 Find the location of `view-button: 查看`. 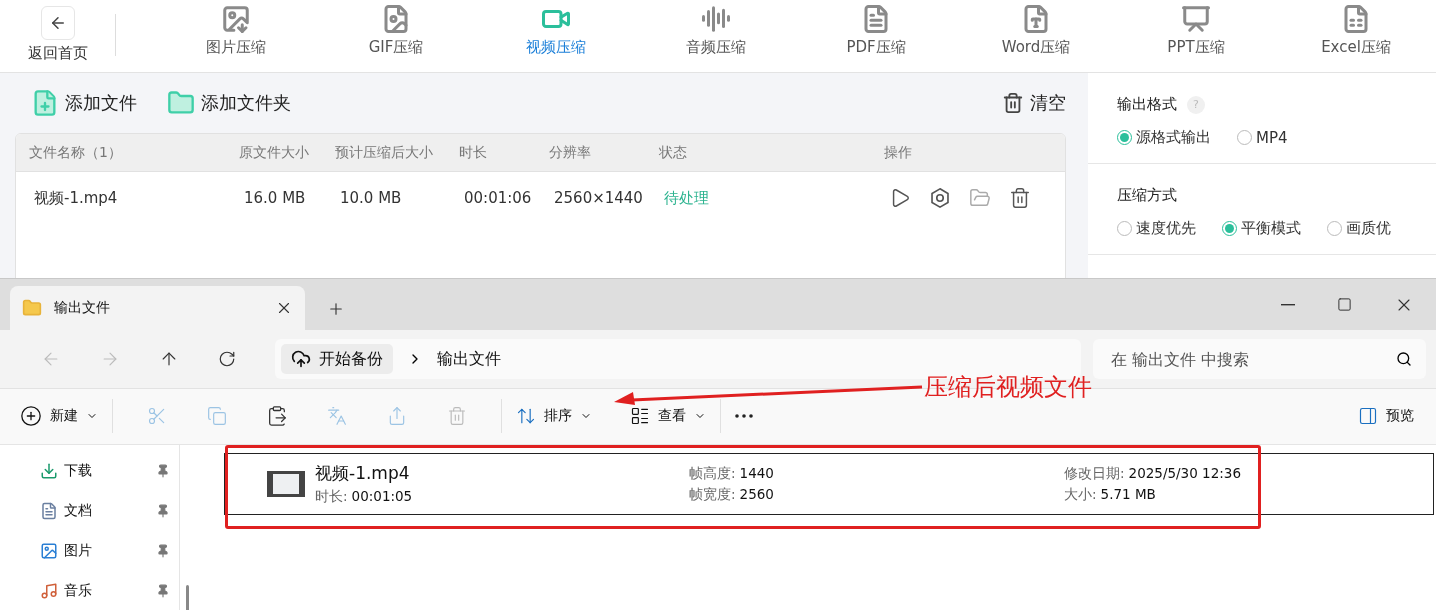

view-button: 查看 is located at coordinates (668, 416).